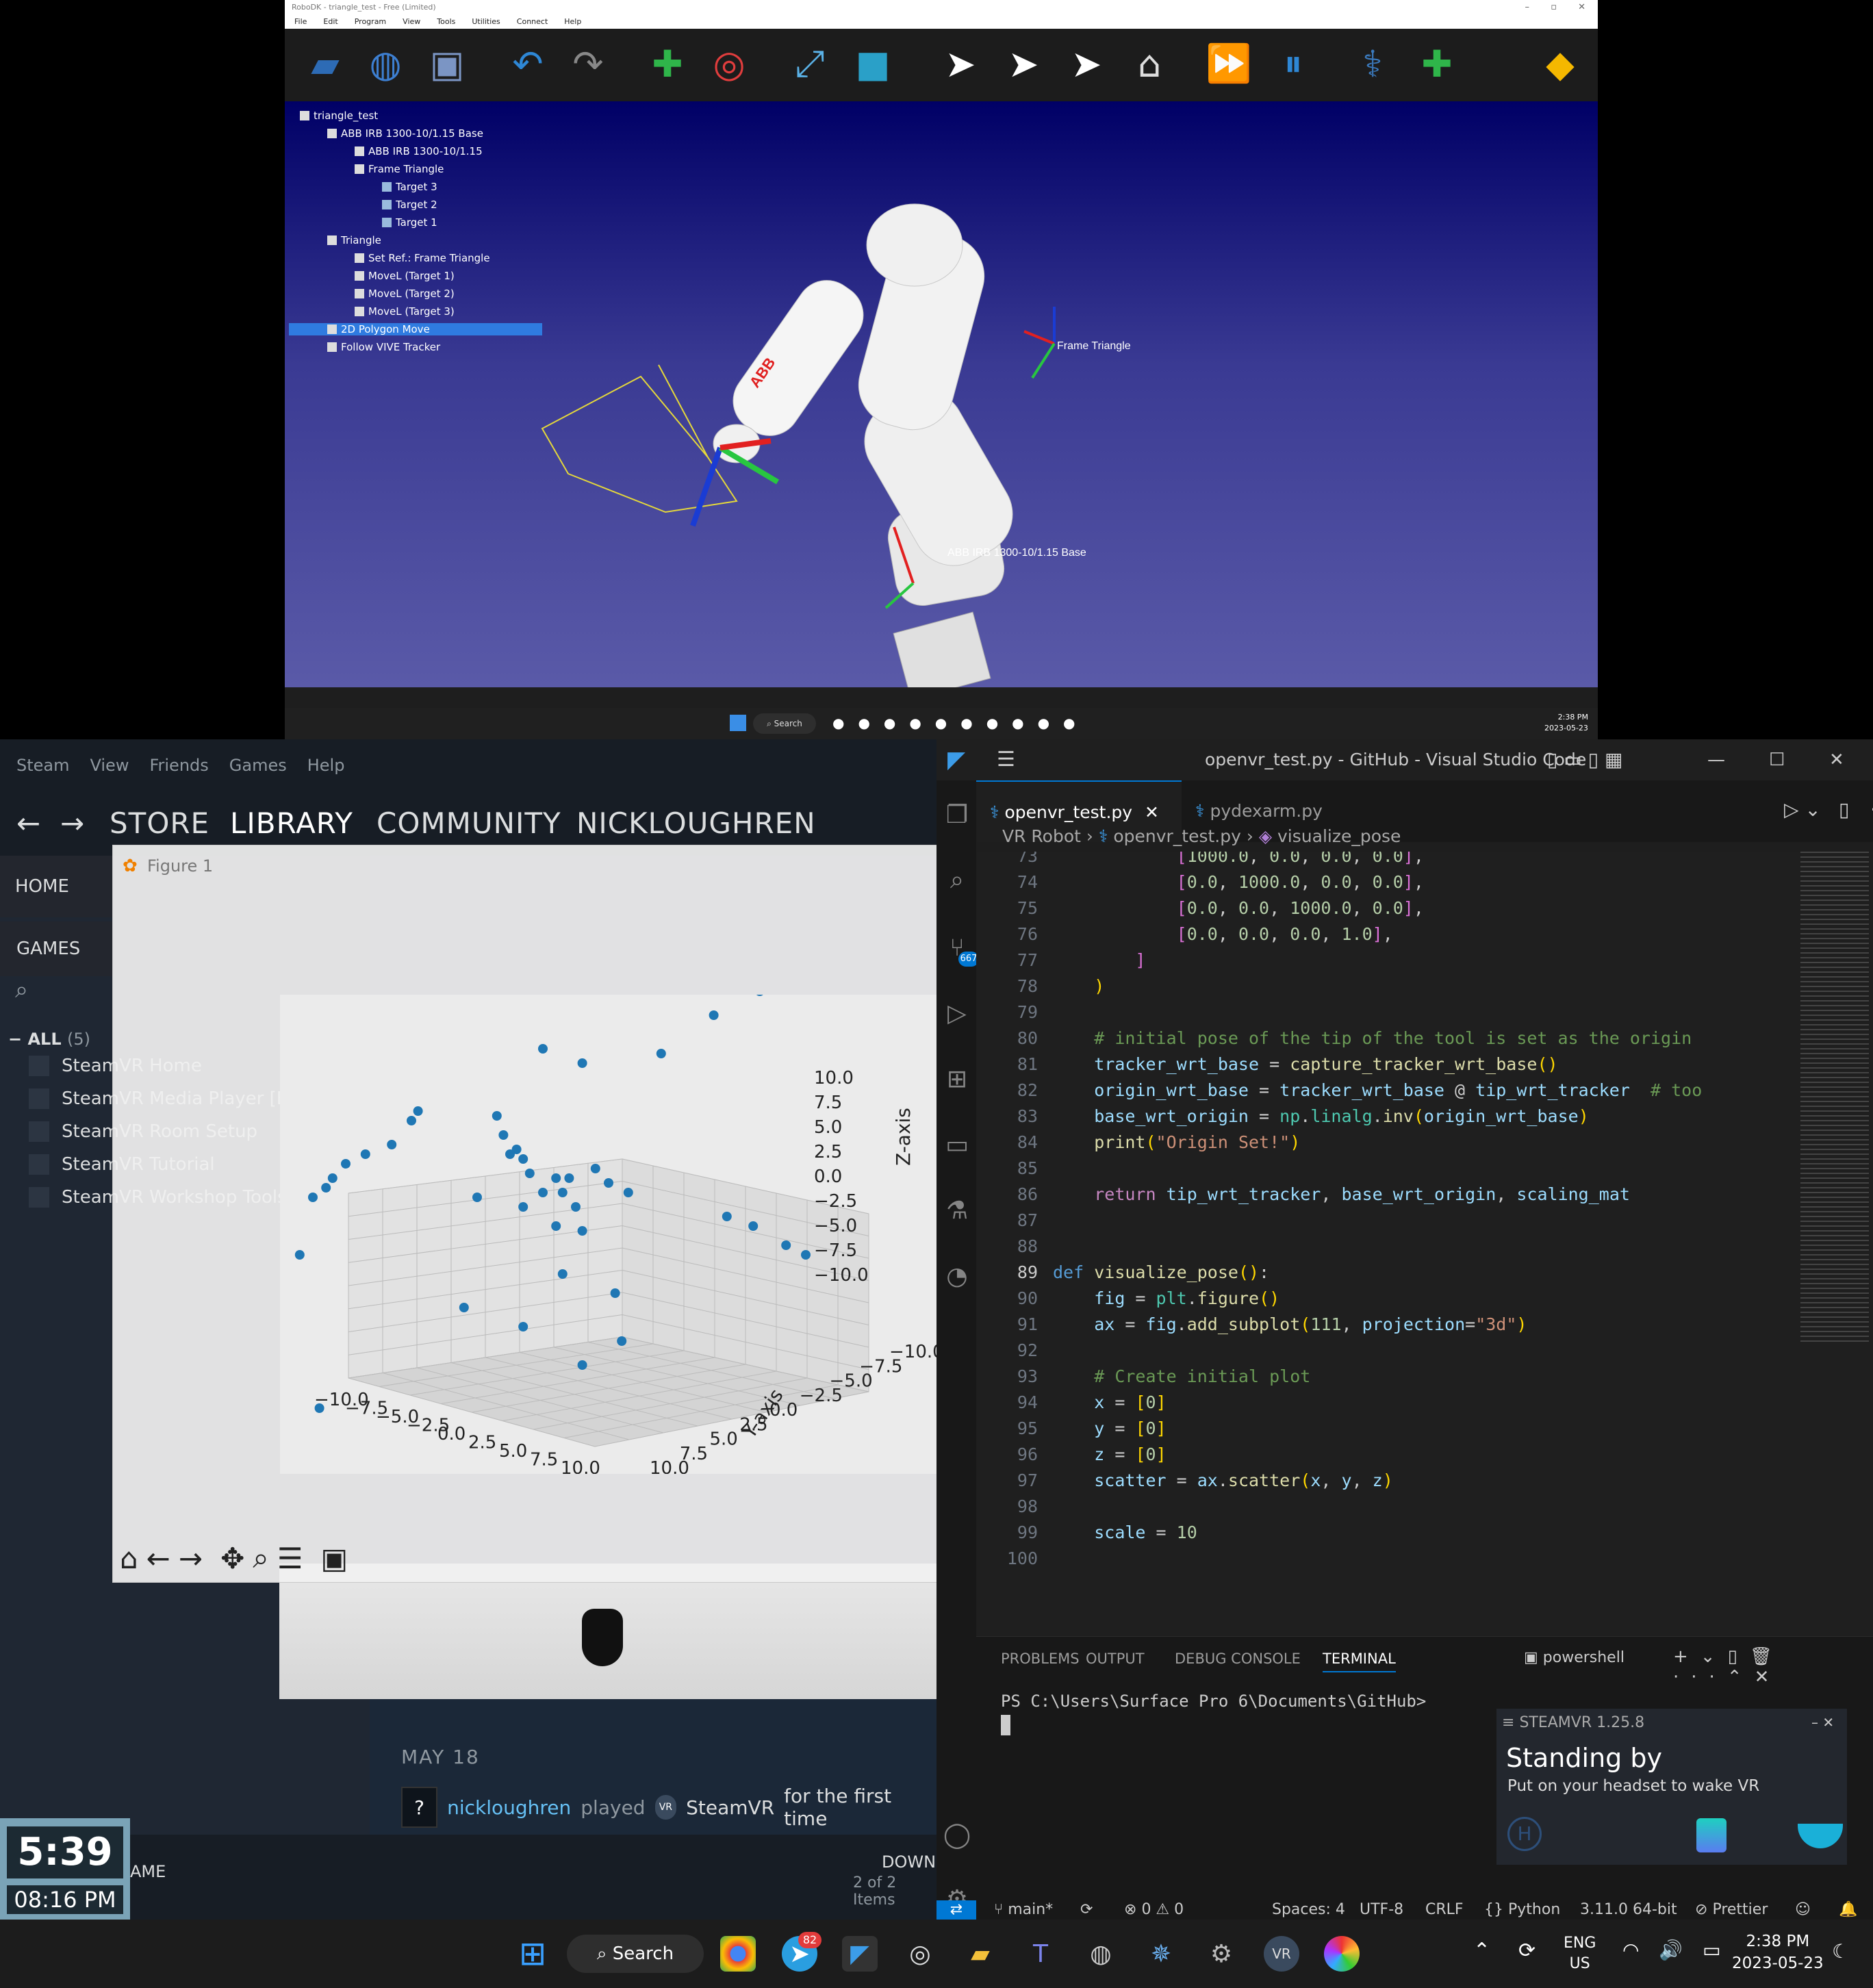  Describe the element at coordinates (1675, 1950) in the screenshot. I see `system-tray-icons: ◠ 🔊 ▭` at that location.